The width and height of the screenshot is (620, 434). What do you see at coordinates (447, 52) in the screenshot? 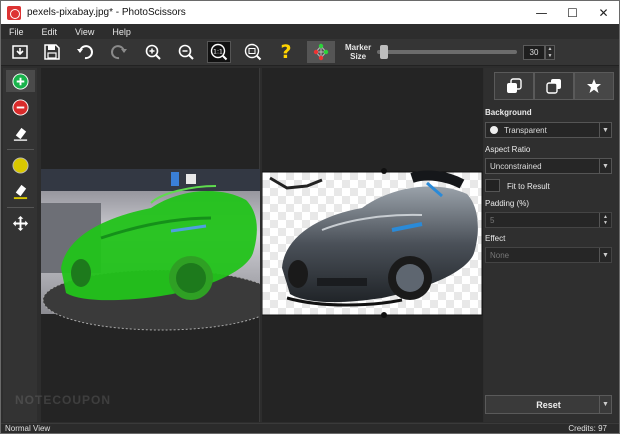
I see `marker-size-slider` at bounding box center [447, 52].